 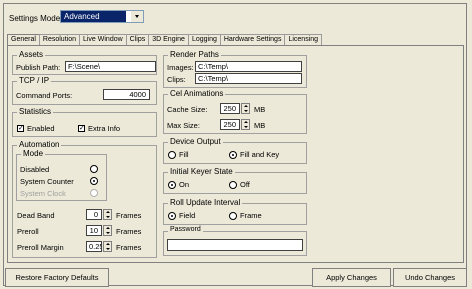 I want to click on chevron-down-icon, so click(x=136, y=16).